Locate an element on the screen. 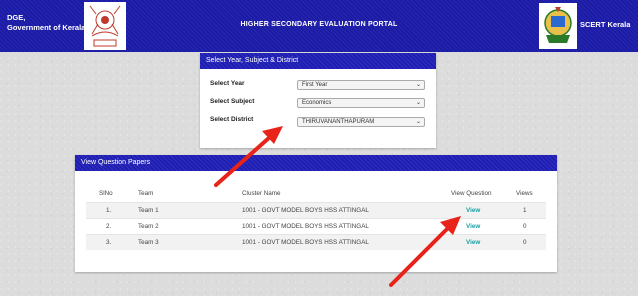 The width and height of the screenshot is (638, 296). subject-select-value: Economics is located at coordinates (317, 103).